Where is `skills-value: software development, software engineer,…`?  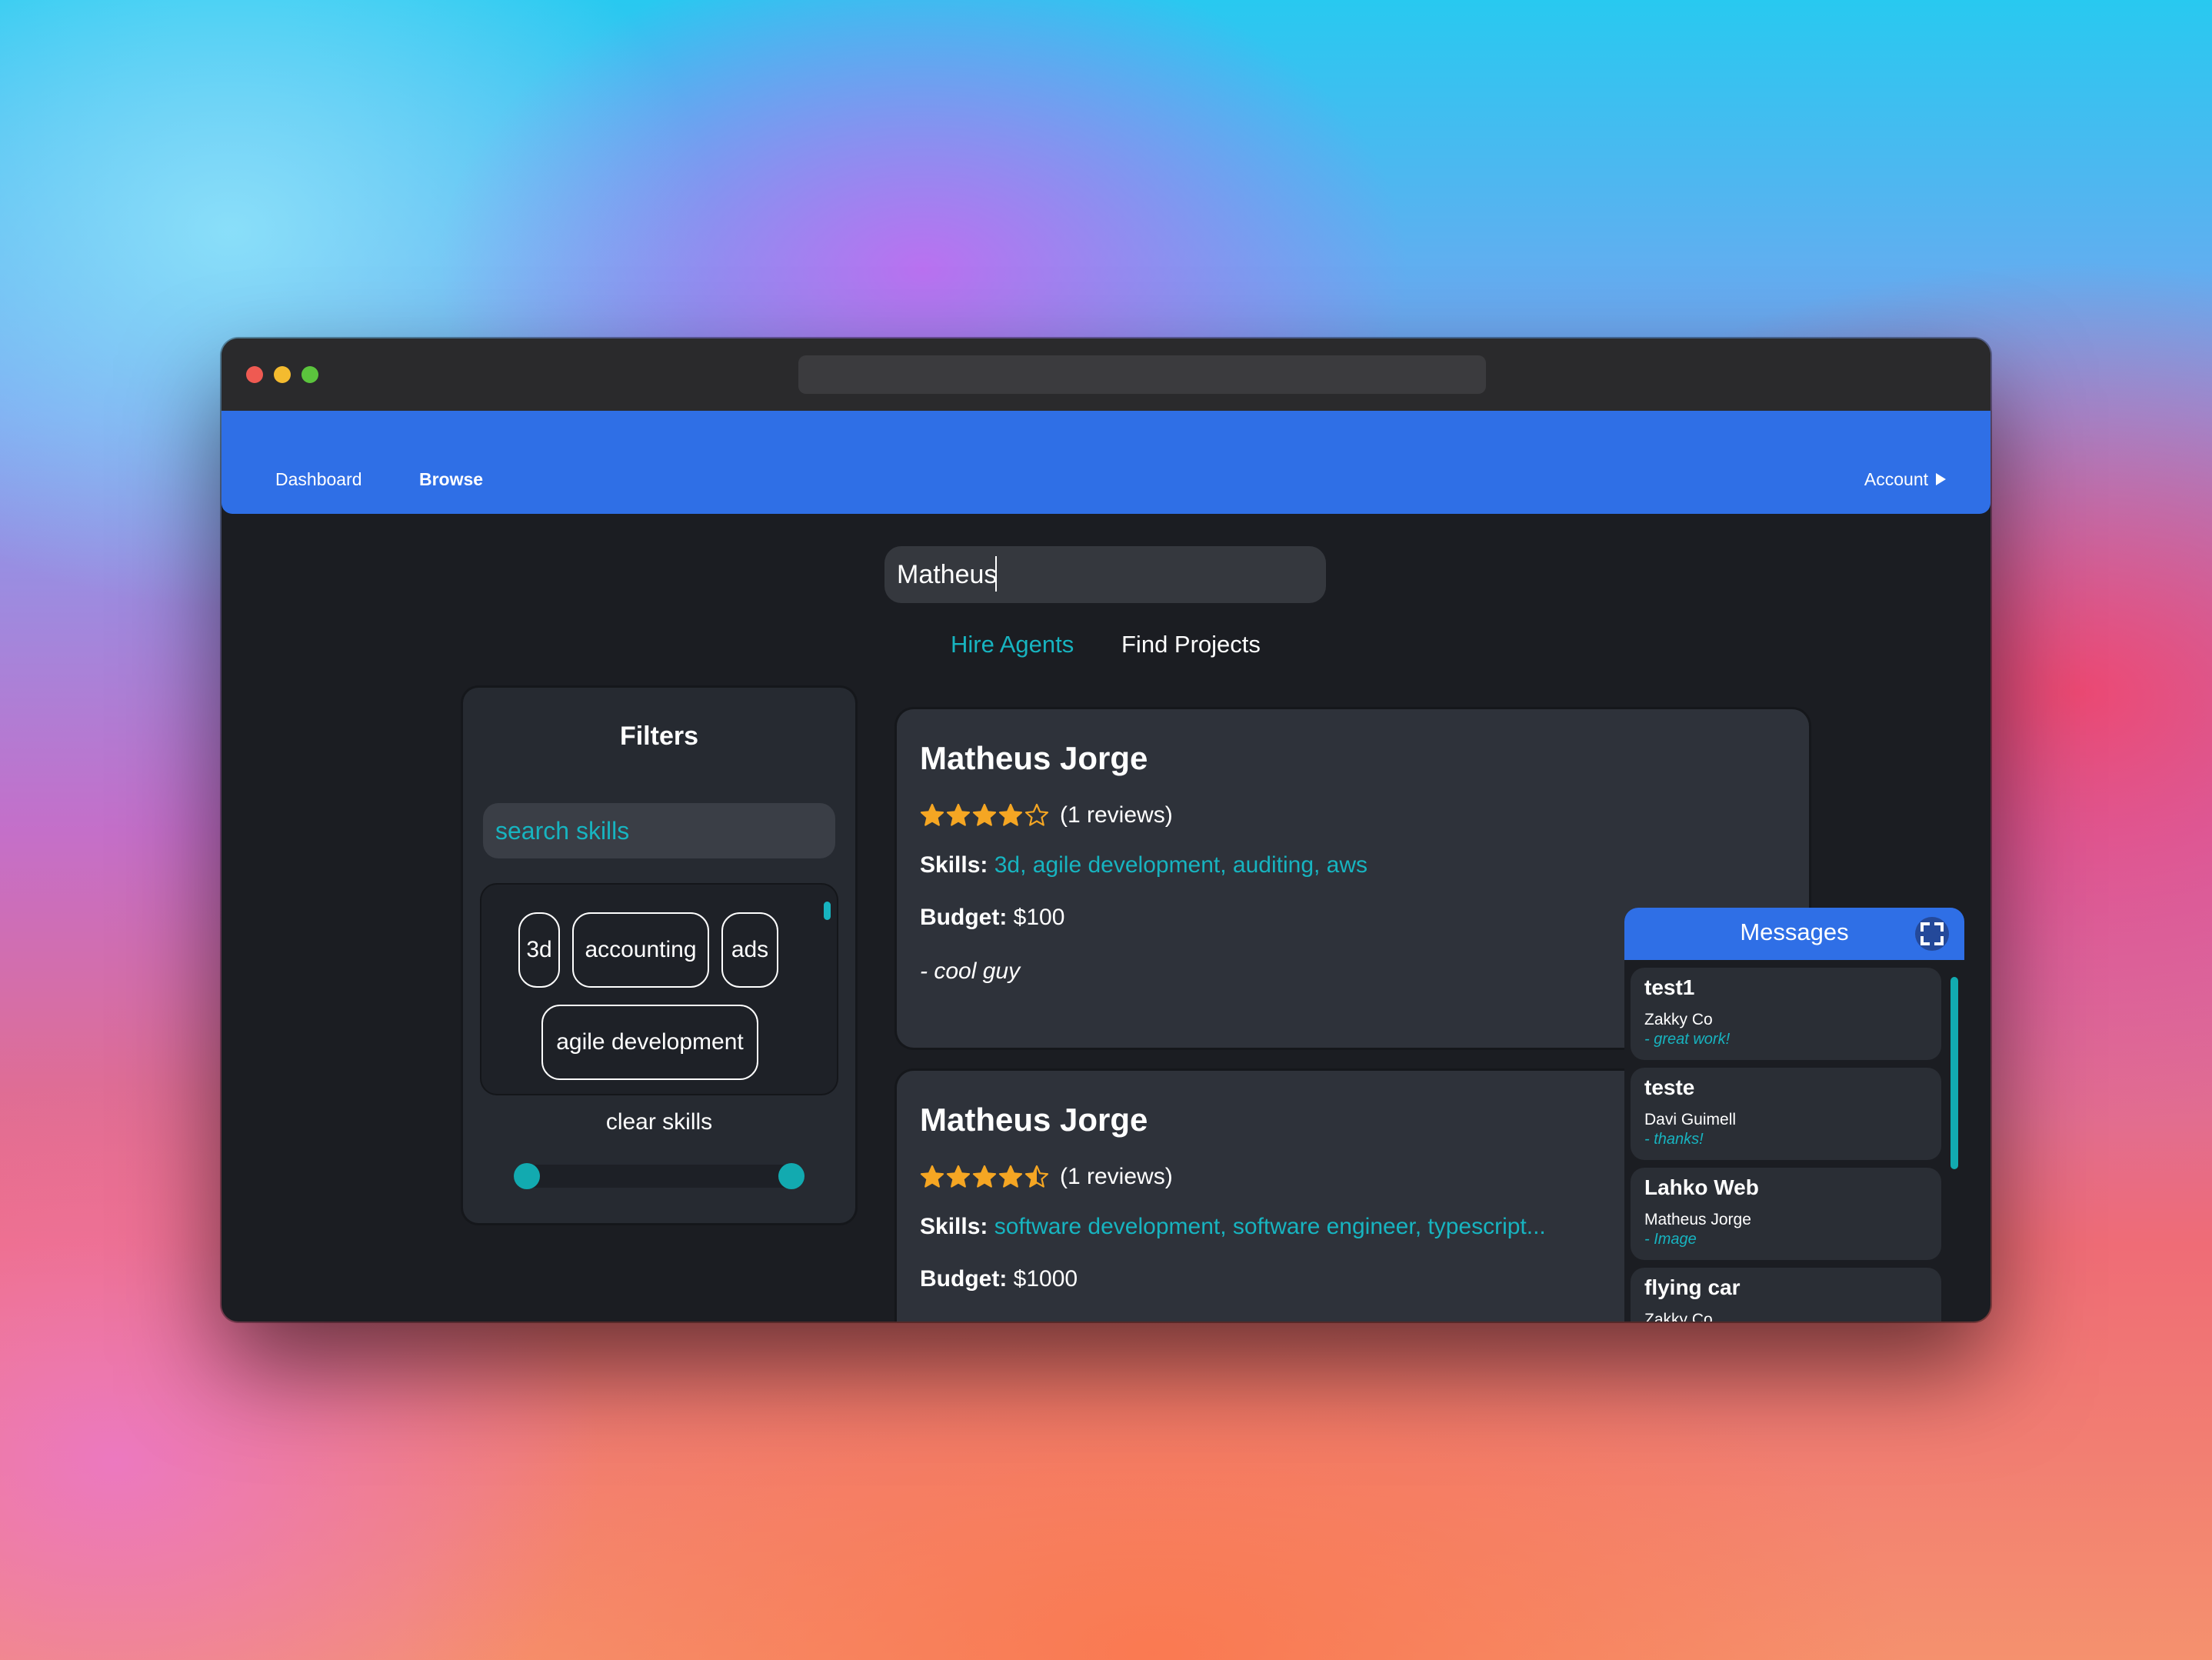
skills-value: software development, software engineer,… is located at coordinates (1270, 1226).